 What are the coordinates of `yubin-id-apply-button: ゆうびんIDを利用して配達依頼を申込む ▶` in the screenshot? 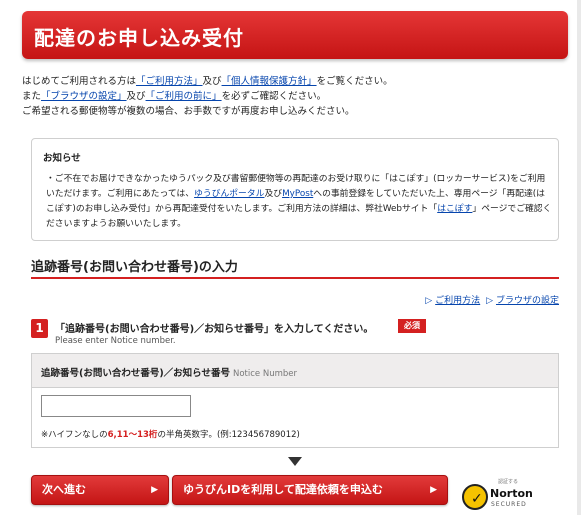 It's located at (310, 490).